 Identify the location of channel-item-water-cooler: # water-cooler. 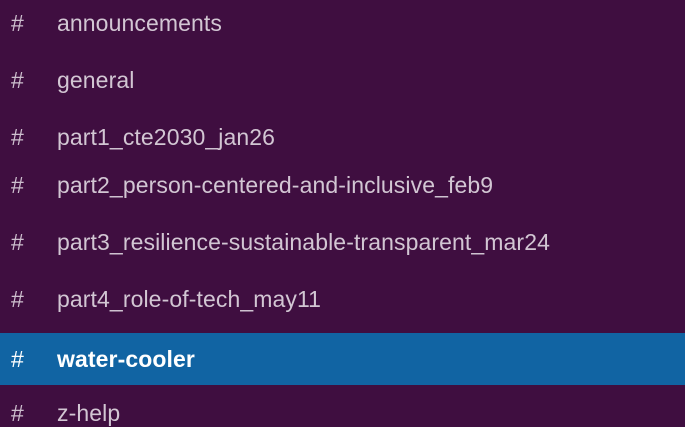
(342, 359).